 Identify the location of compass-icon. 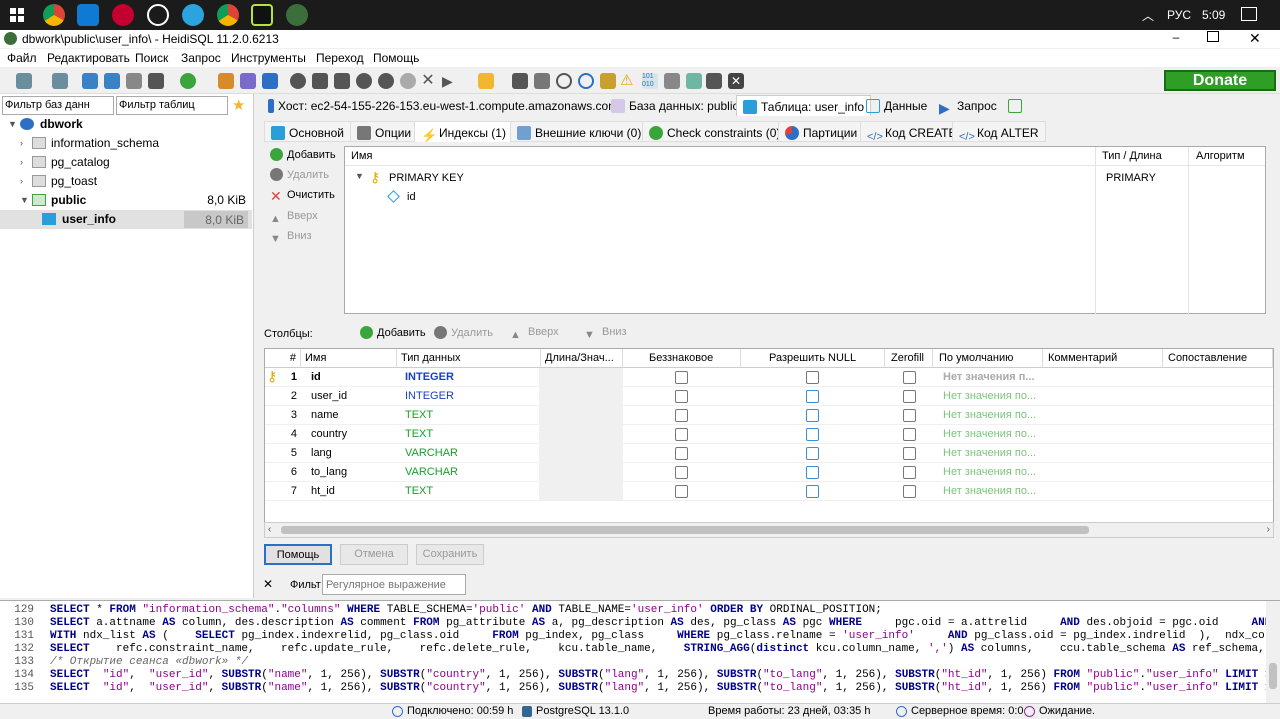
(158, 15).